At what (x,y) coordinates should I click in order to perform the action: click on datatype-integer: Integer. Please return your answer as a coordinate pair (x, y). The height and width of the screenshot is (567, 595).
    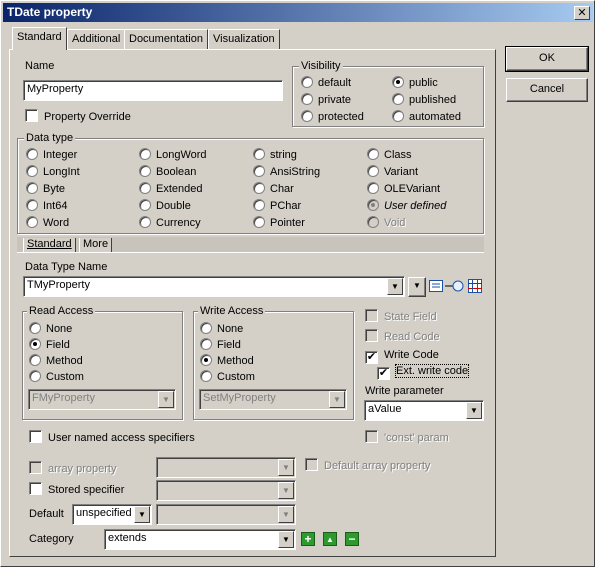
    Looking at the image, I should click on (51, 155).